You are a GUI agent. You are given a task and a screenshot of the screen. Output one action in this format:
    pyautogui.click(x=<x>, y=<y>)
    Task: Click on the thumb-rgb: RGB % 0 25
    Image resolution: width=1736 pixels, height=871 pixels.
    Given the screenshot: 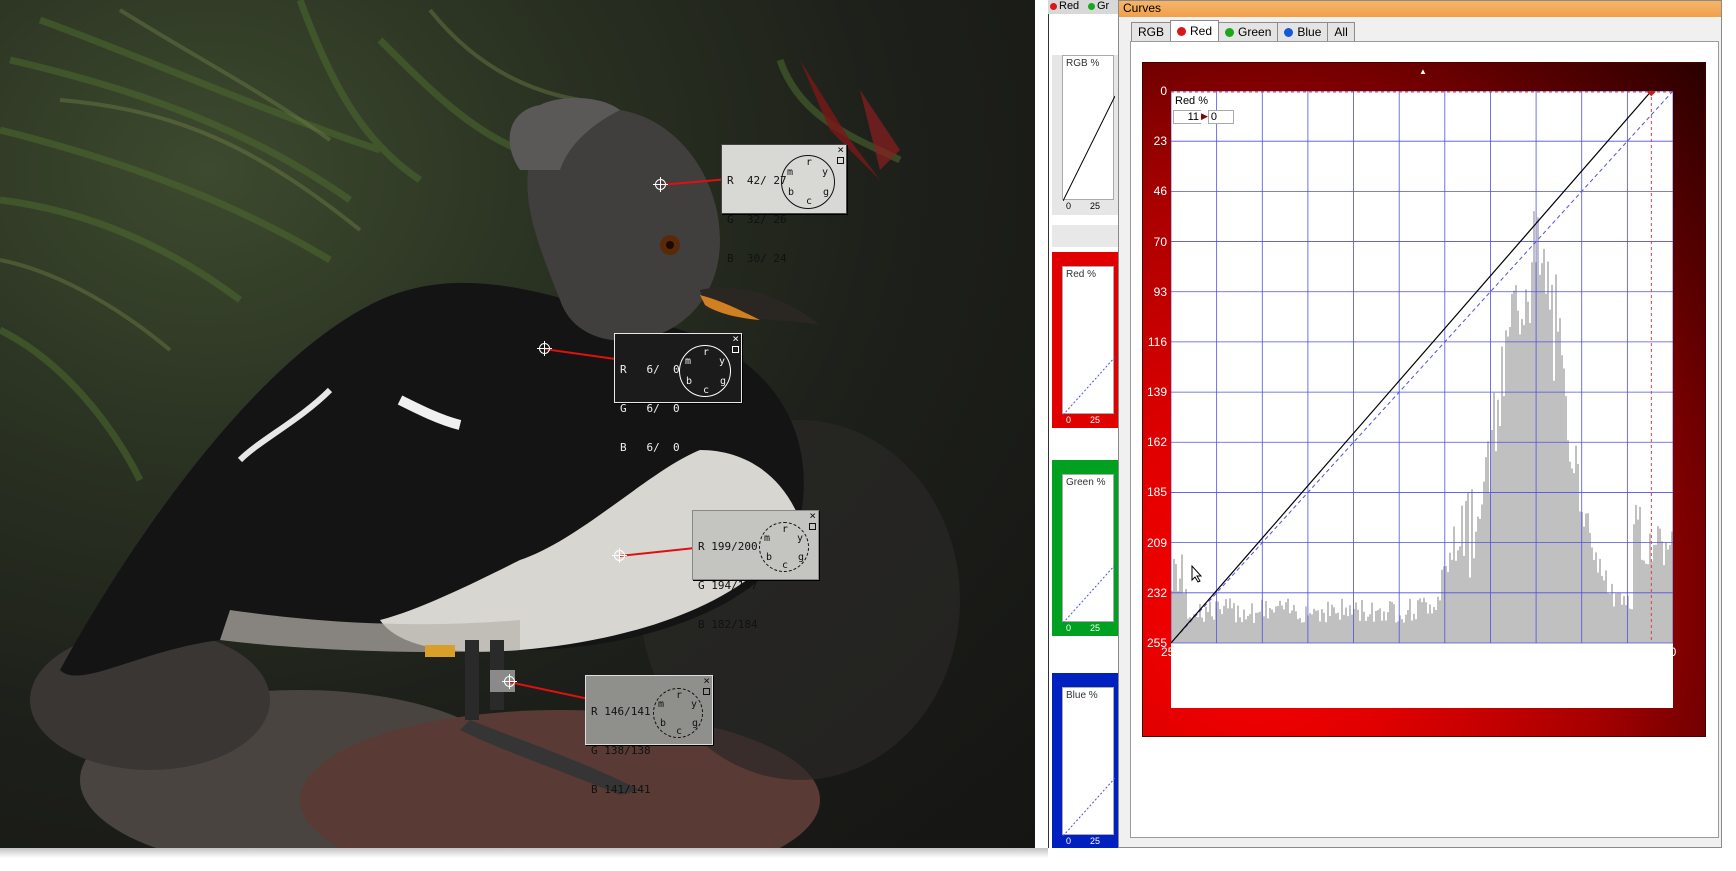 What is the action you would take?
    pyautogui.click(x=1085, y=135)
    